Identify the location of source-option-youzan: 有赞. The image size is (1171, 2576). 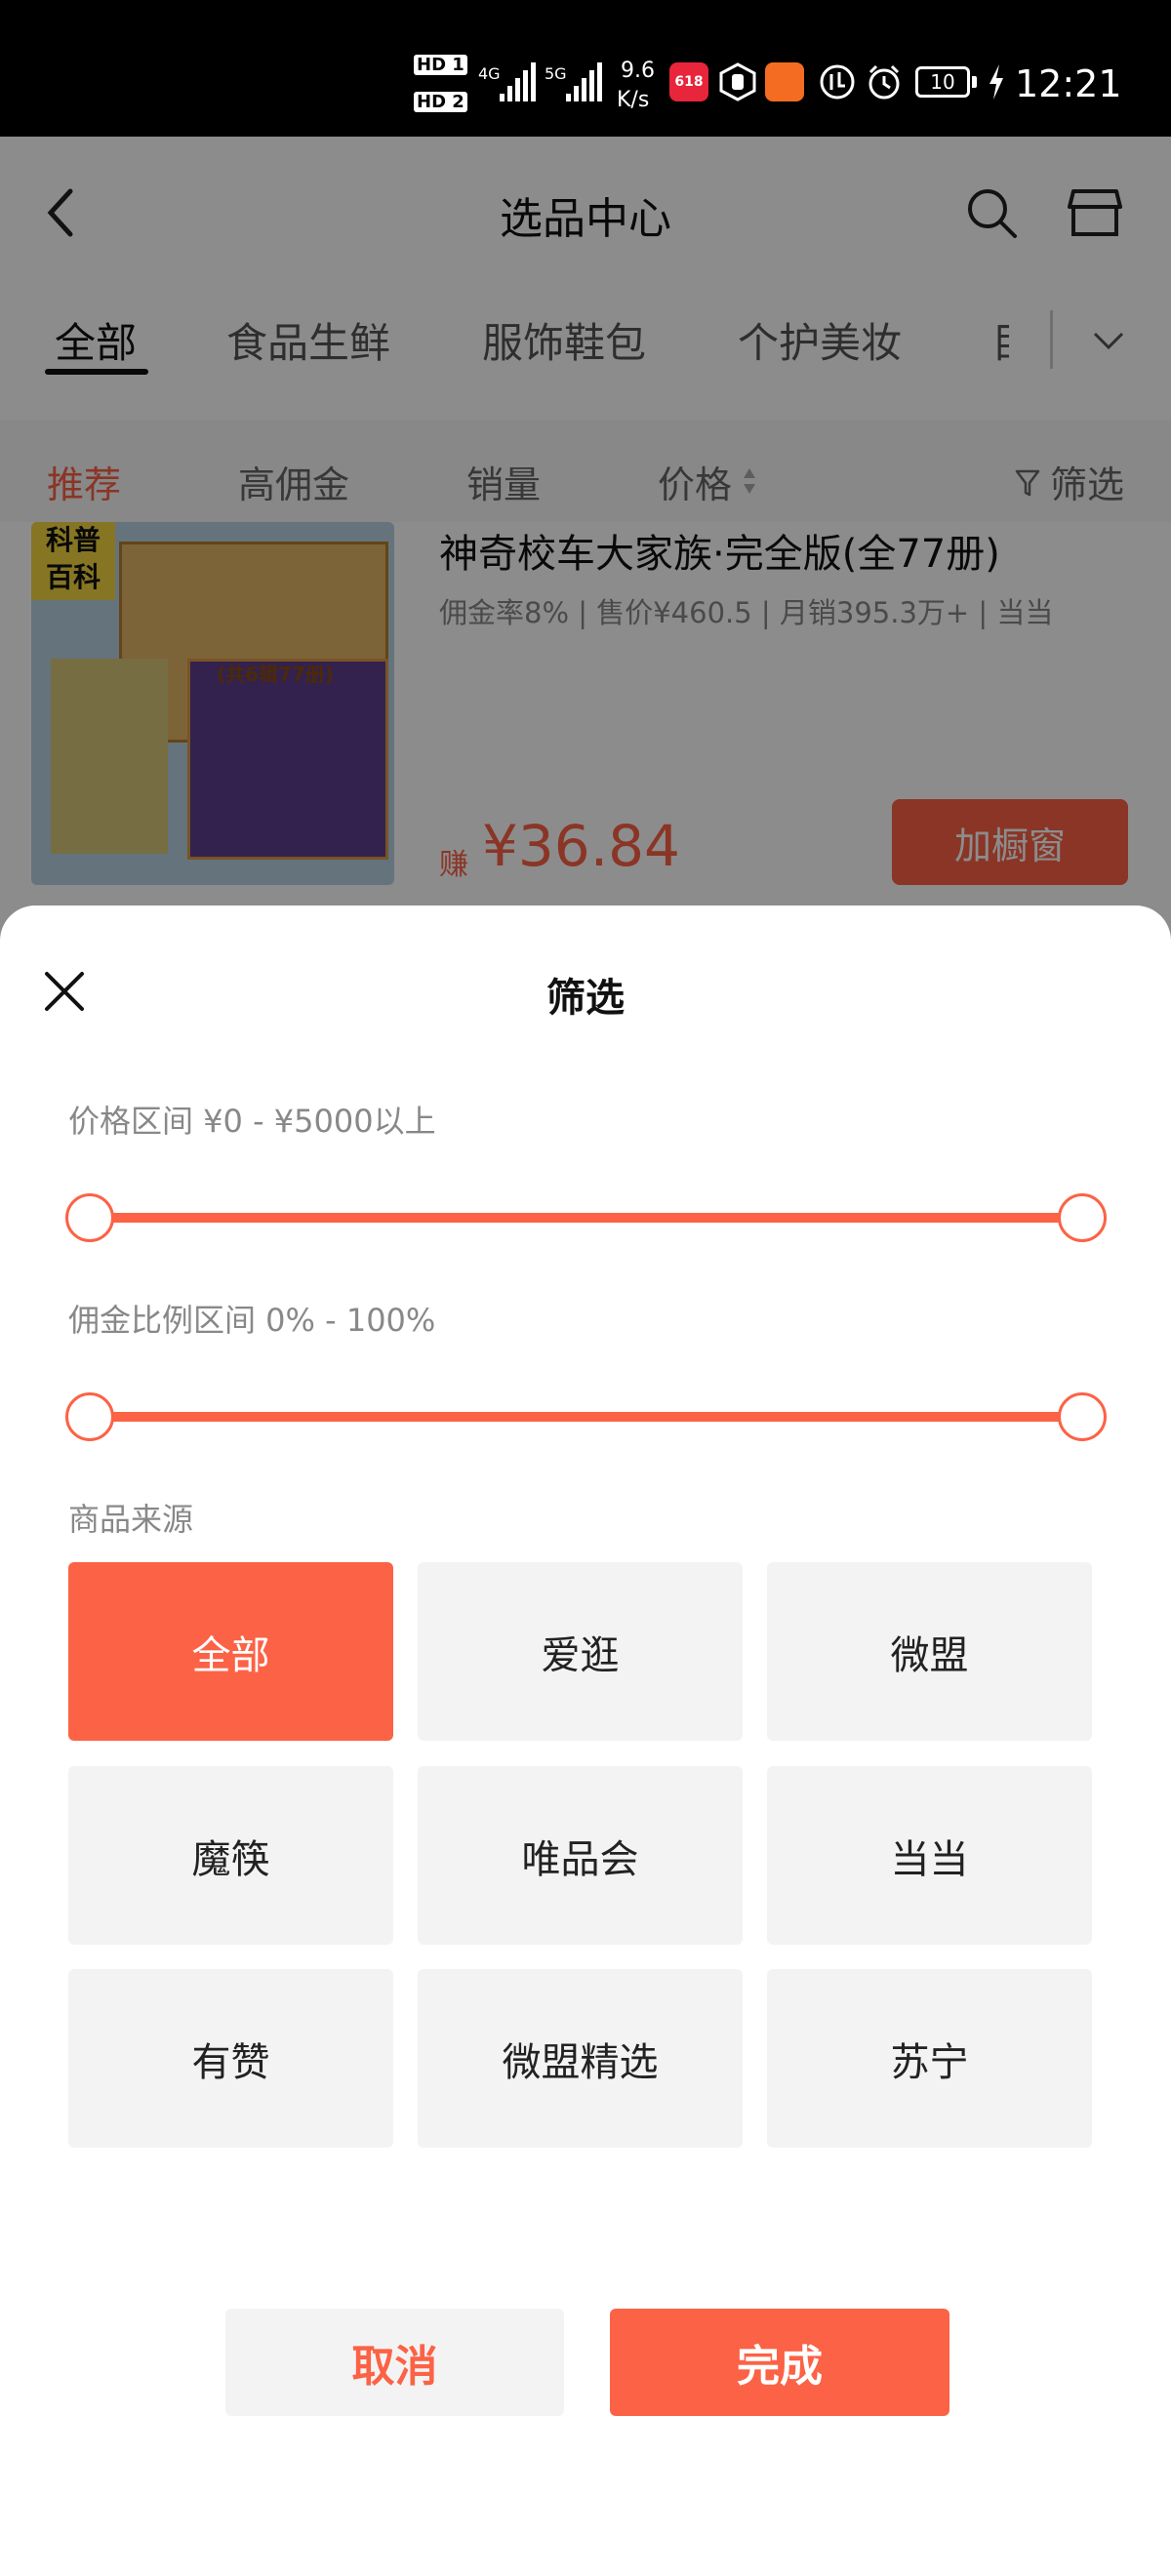
(230, 2058).